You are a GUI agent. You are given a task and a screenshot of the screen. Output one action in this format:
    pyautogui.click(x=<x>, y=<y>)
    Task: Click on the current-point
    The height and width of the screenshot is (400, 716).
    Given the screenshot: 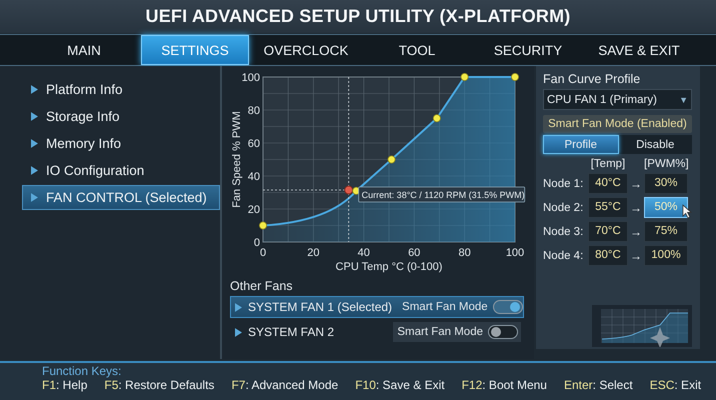 What is the action you would take?
    pyautogui.click(x=349, y=190)
    